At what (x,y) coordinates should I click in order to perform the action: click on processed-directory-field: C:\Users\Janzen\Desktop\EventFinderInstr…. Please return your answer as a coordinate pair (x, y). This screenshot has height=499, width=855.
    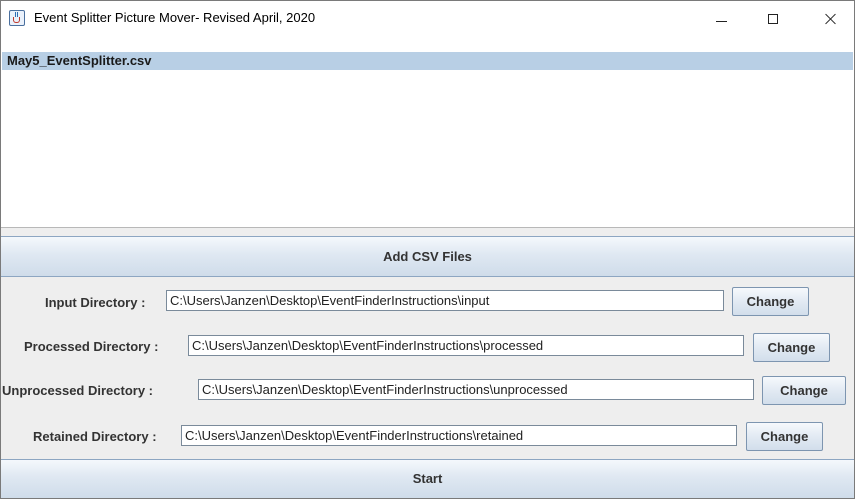
    Looking at the image, I should click on (466, 345).